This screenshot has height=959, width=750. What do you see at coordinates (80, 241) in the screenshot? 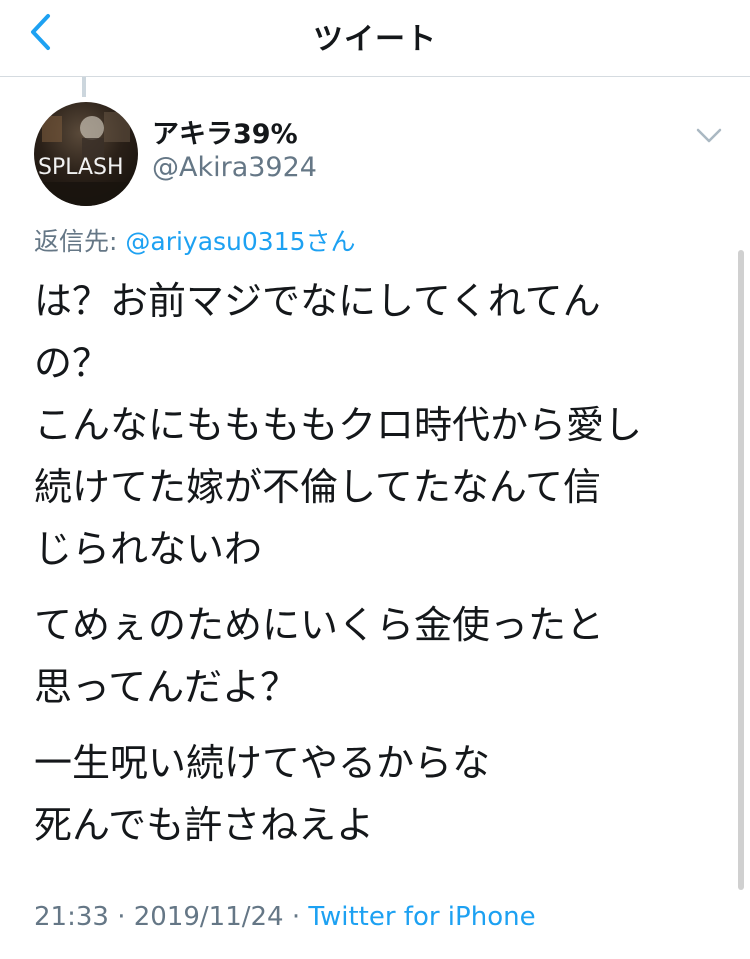
I see `reply-to-label: 返信先:` at bounding box center [80, 241].